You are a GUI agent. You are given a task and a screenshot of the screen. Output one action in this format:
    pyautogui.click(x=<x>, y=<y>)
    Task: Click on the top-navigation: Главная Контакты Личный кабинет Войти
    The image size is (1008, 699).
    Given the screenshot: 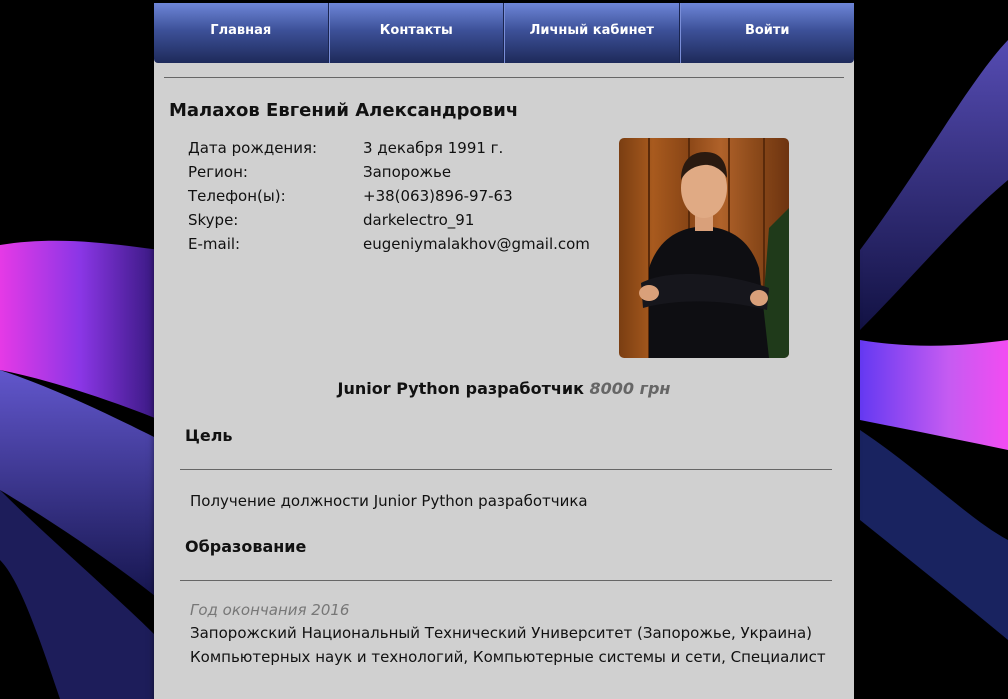 What is the action you would take?
    pyautogui.click(x=504, y=33)
    